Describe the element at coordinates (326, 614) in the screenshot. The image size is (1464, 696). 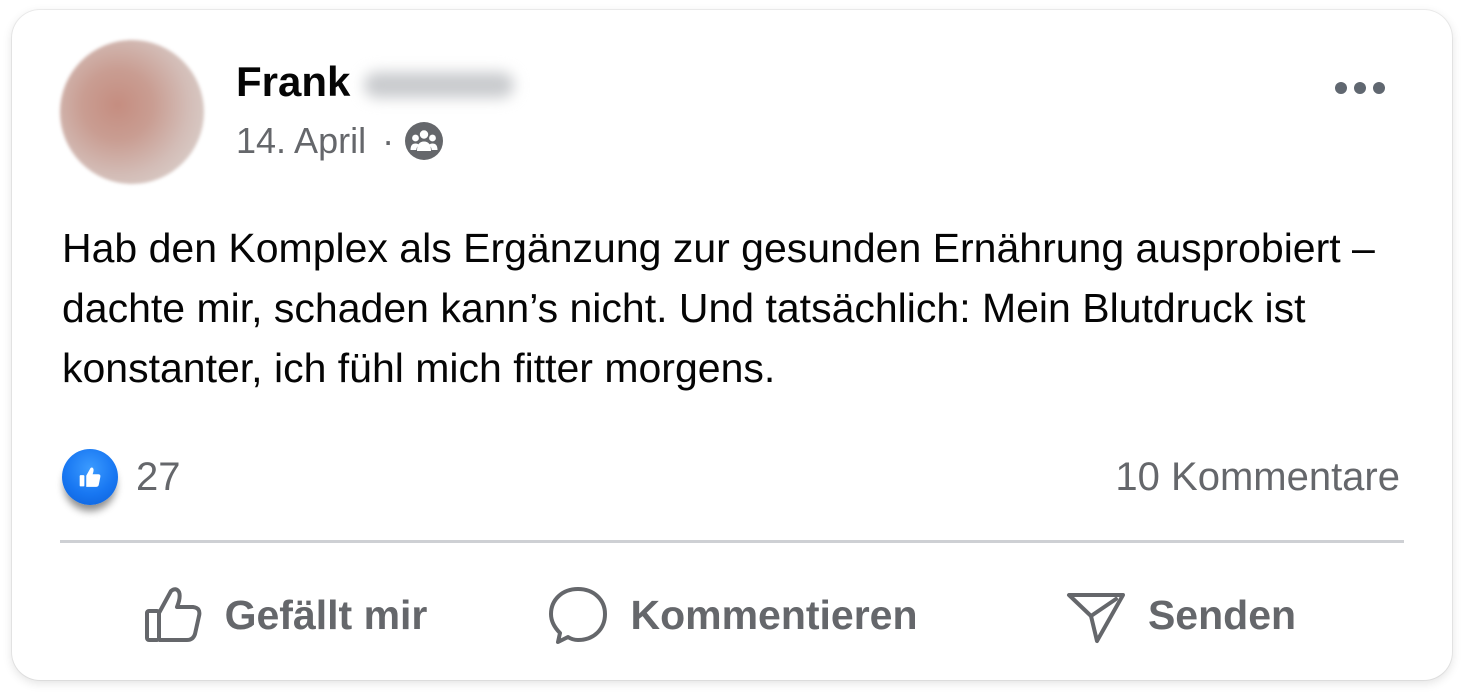
I see `like-button-label: Gefällt mir` at that location.